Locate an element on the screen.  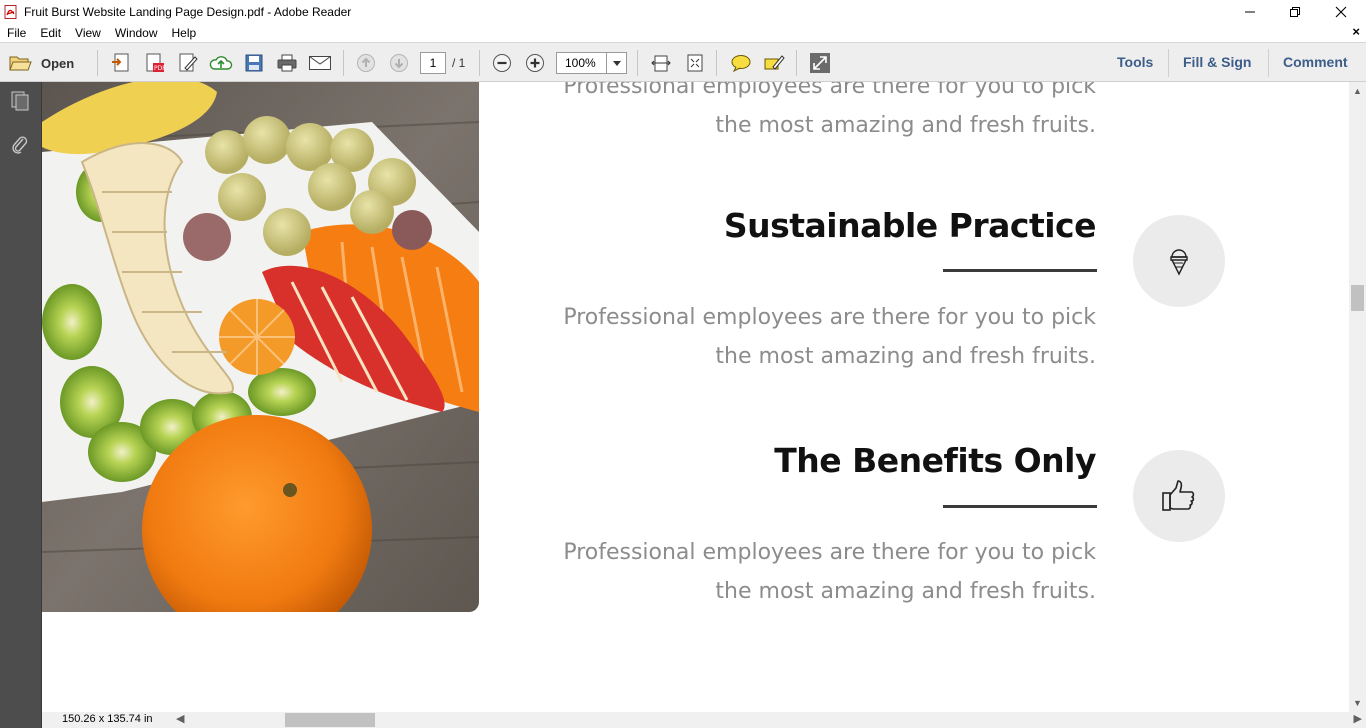
minus-circle-icon is located at coordinates (502, 63).